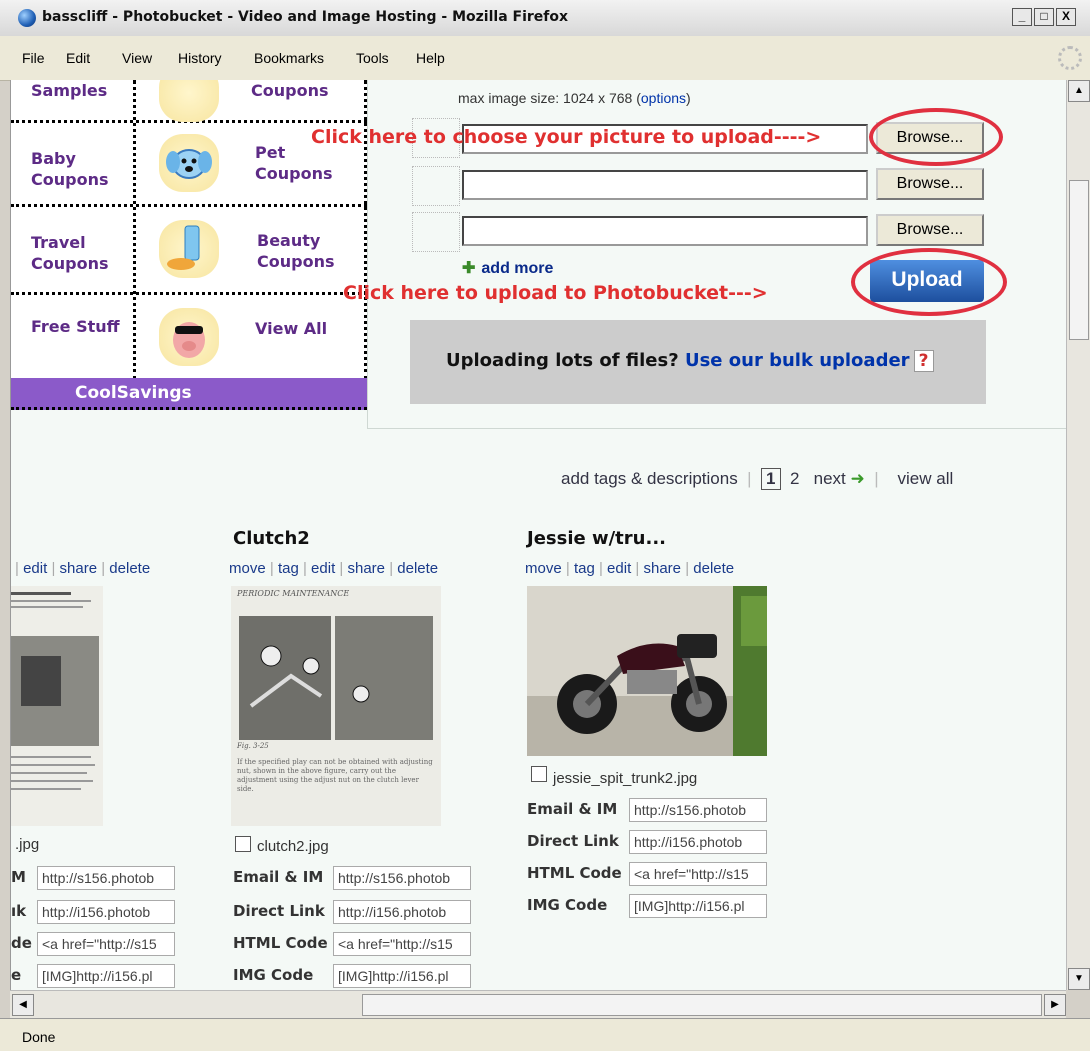  Describe the element at coordinates (78, 58) in the screenshot. I see `menu-edit: Edit` at that location.